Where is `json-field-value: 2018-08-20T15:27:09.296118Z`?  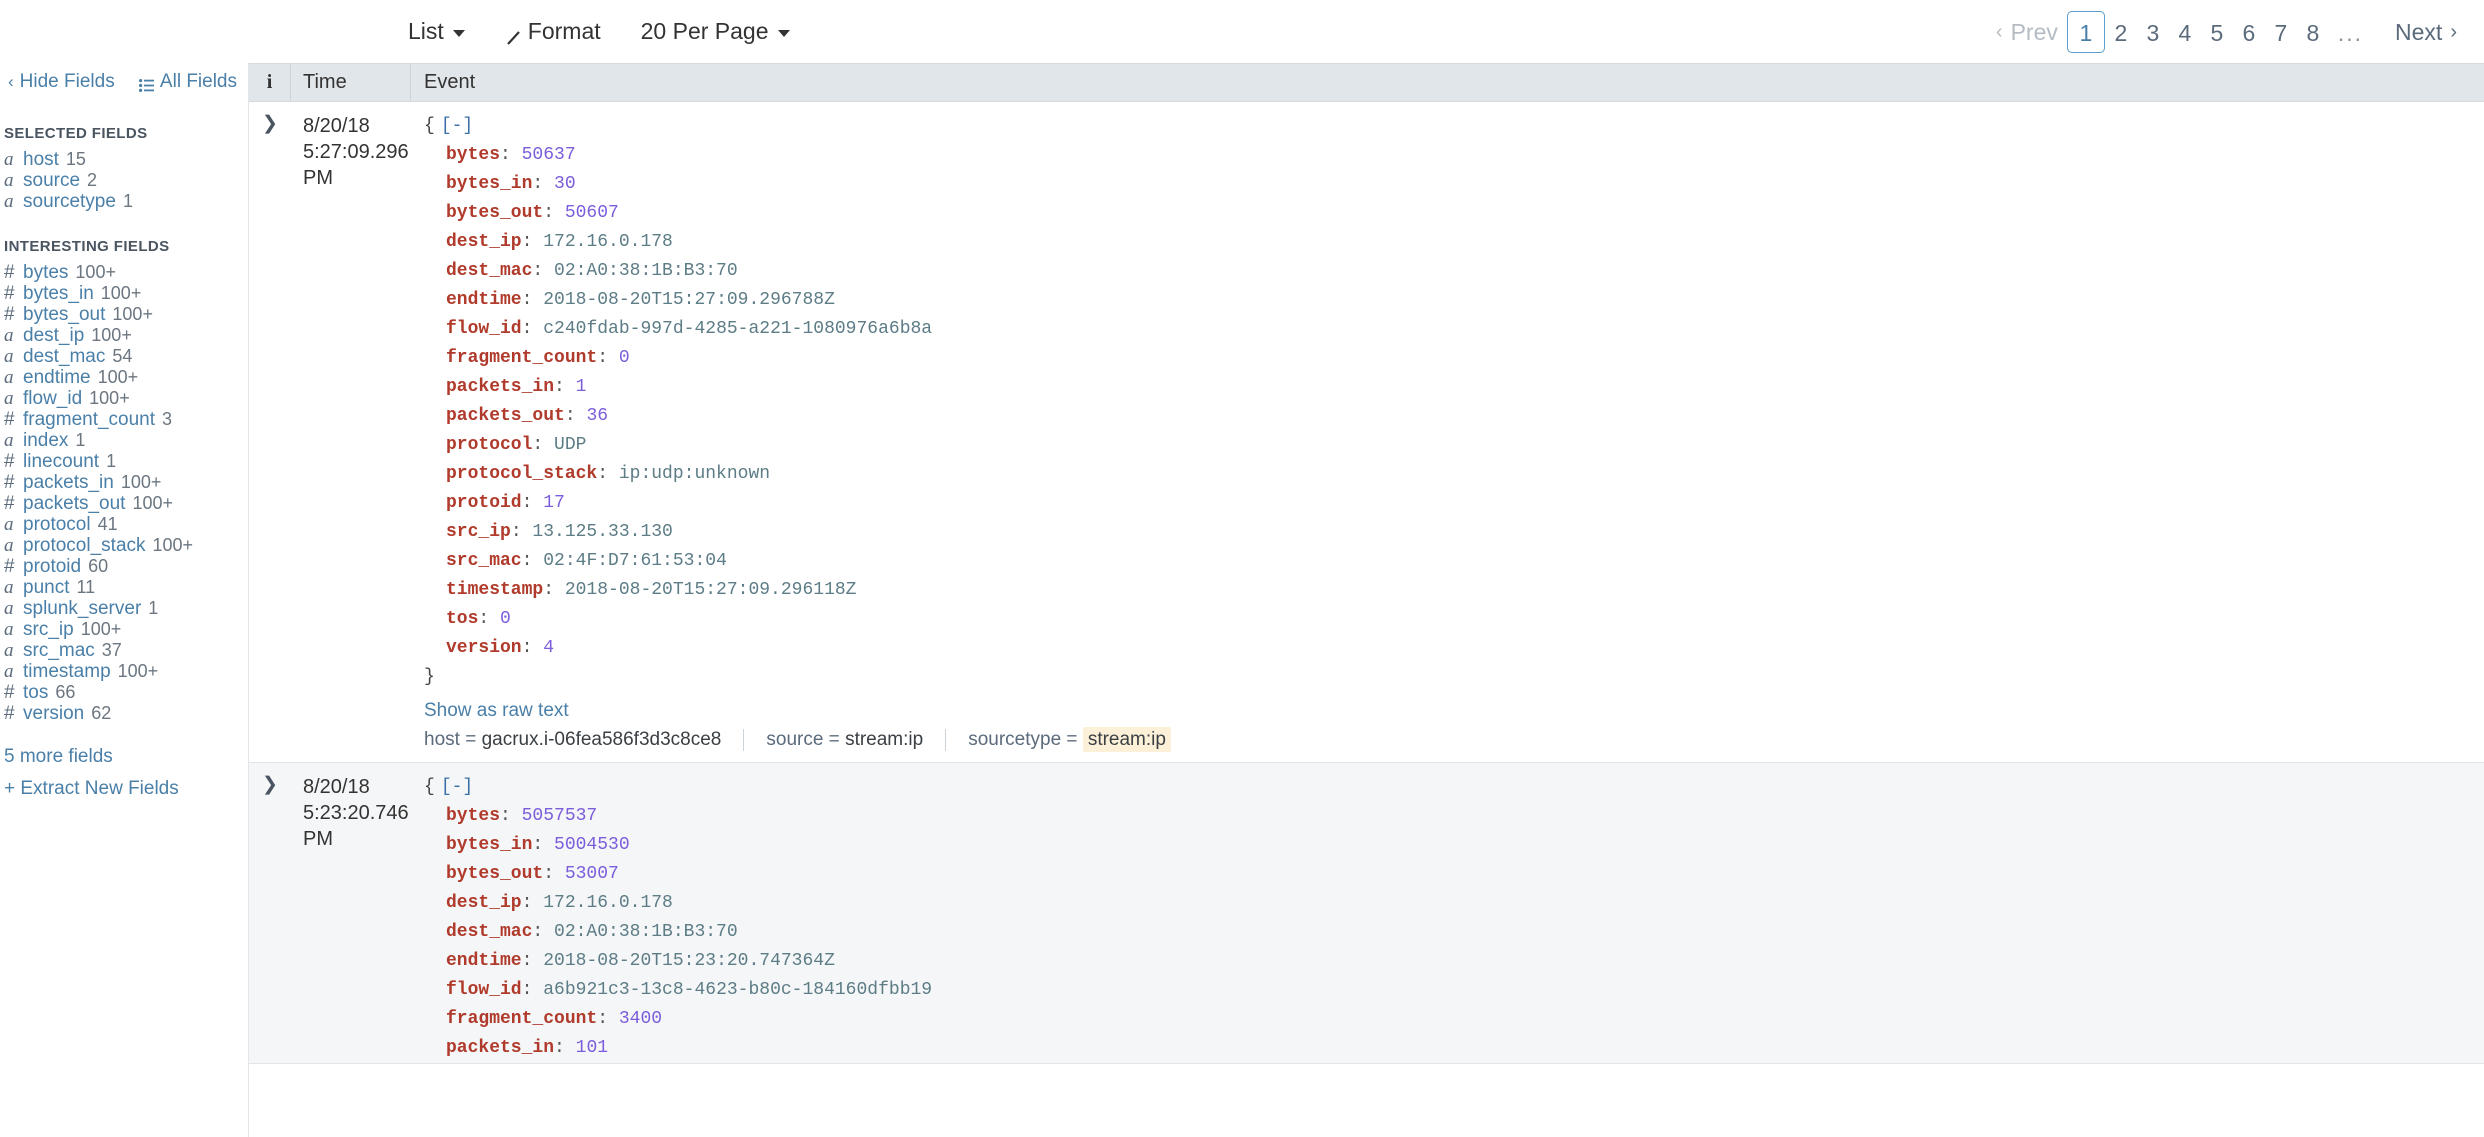
json-field-value: 2018-08-20T15:27:09.296118Z is located at coordinates (711, 590).